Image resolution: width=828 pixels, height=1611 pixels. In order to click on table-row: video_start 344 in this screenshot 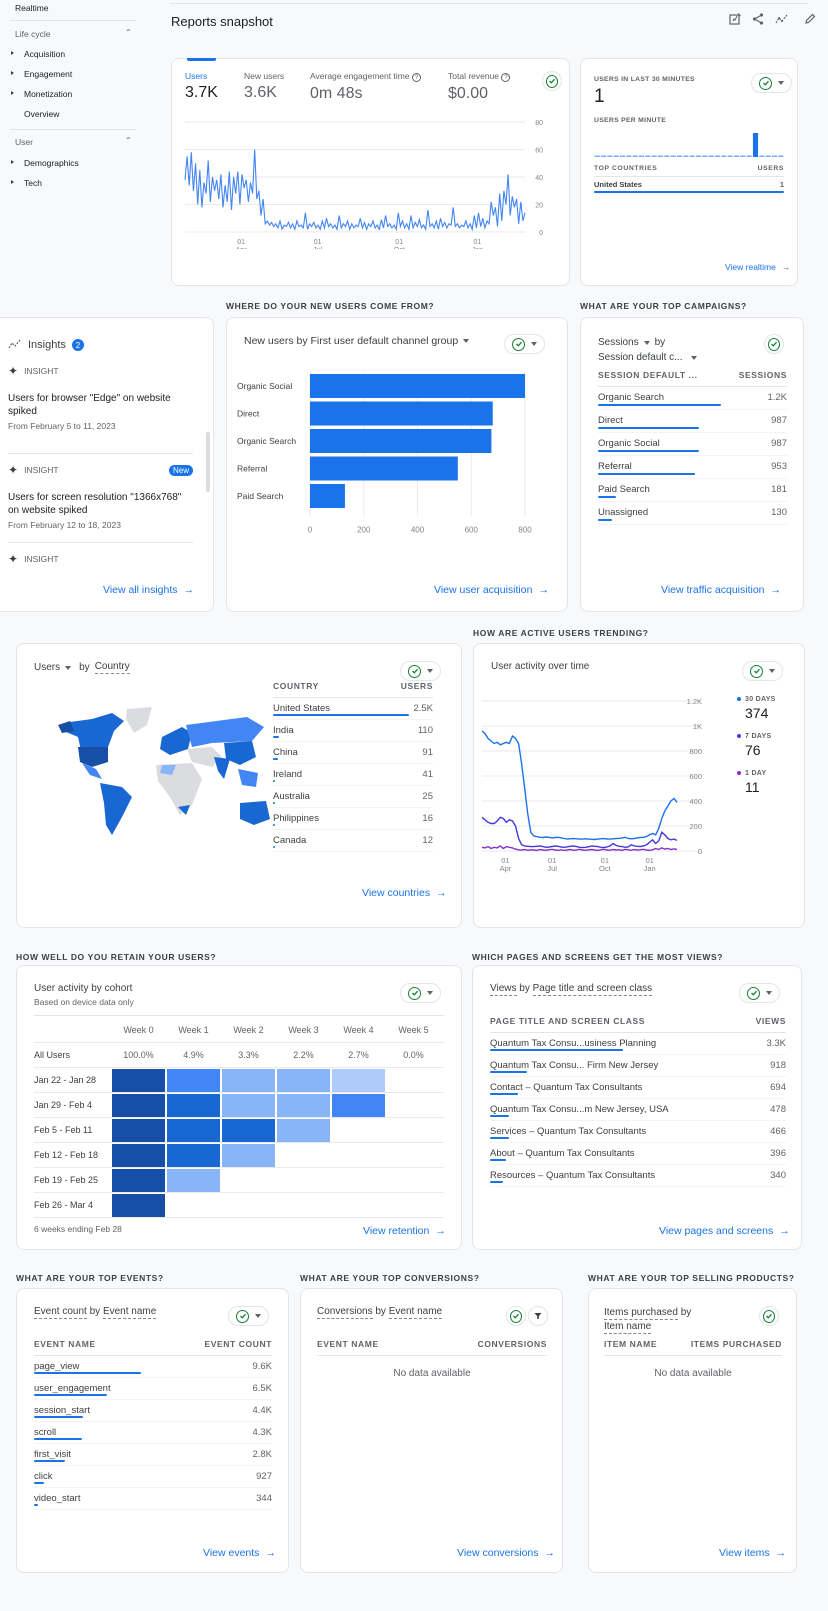, I will do `click(153, 1499)`.